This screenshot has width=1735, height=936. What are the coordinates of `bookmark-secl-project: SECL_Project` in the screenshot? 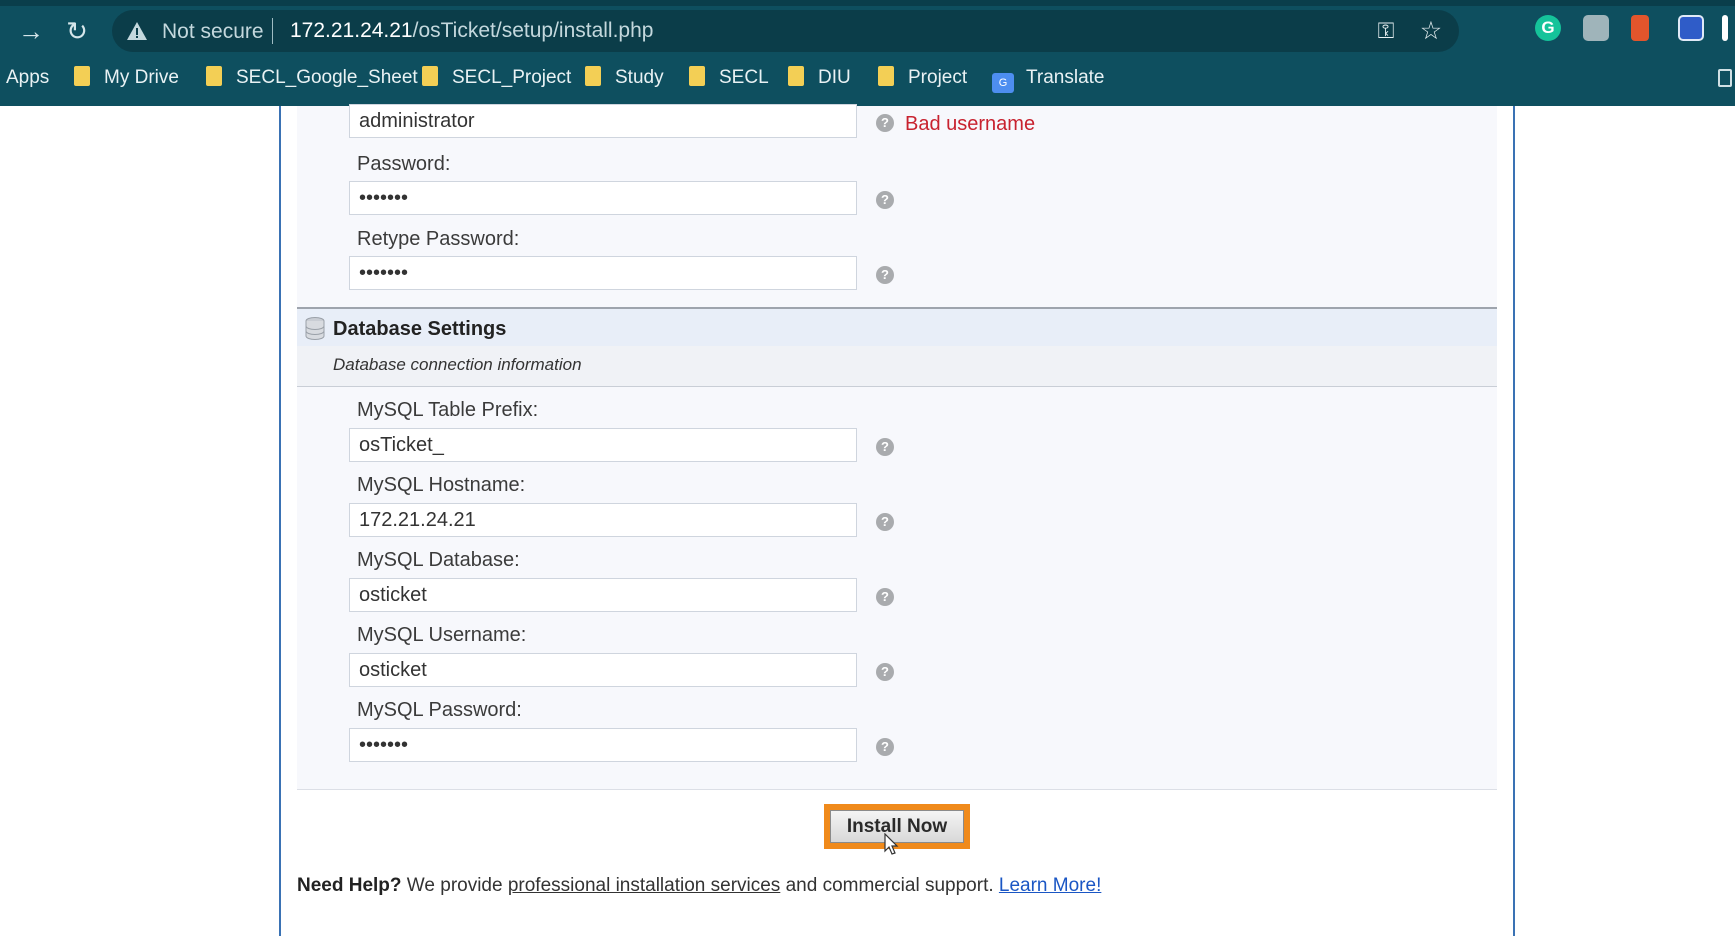 It's located at (496, 78).